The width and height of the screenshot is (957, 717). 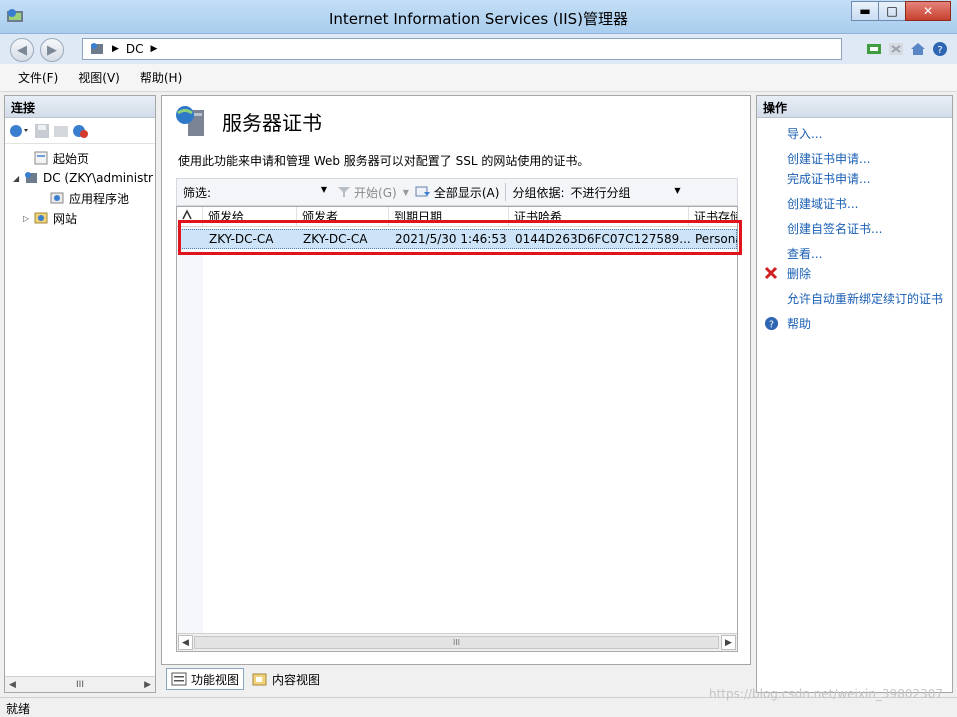 I want to click on group-by-select: 不进行分组 ▼, so click(x=627, y=192).